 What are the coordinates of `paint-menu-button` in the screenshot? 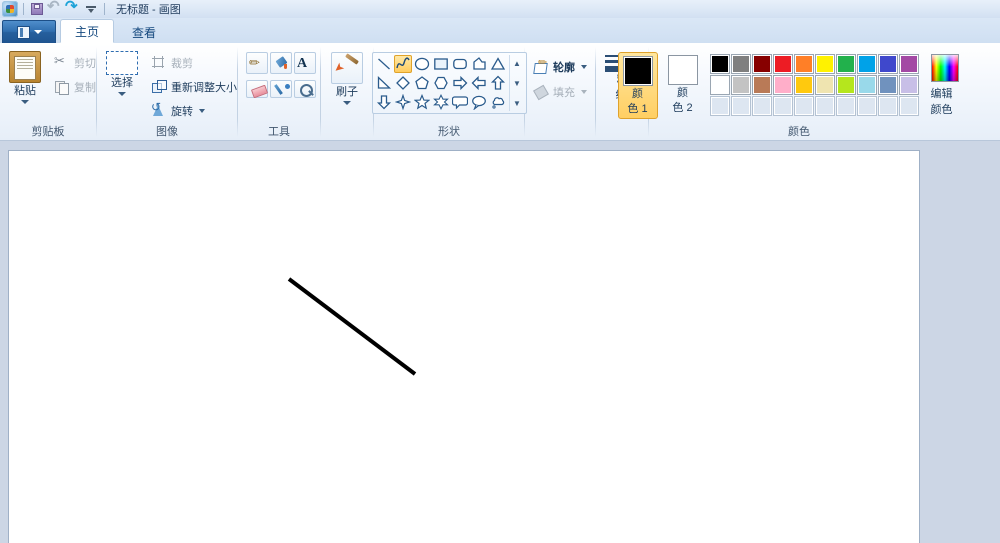 It's located at (29, 31).